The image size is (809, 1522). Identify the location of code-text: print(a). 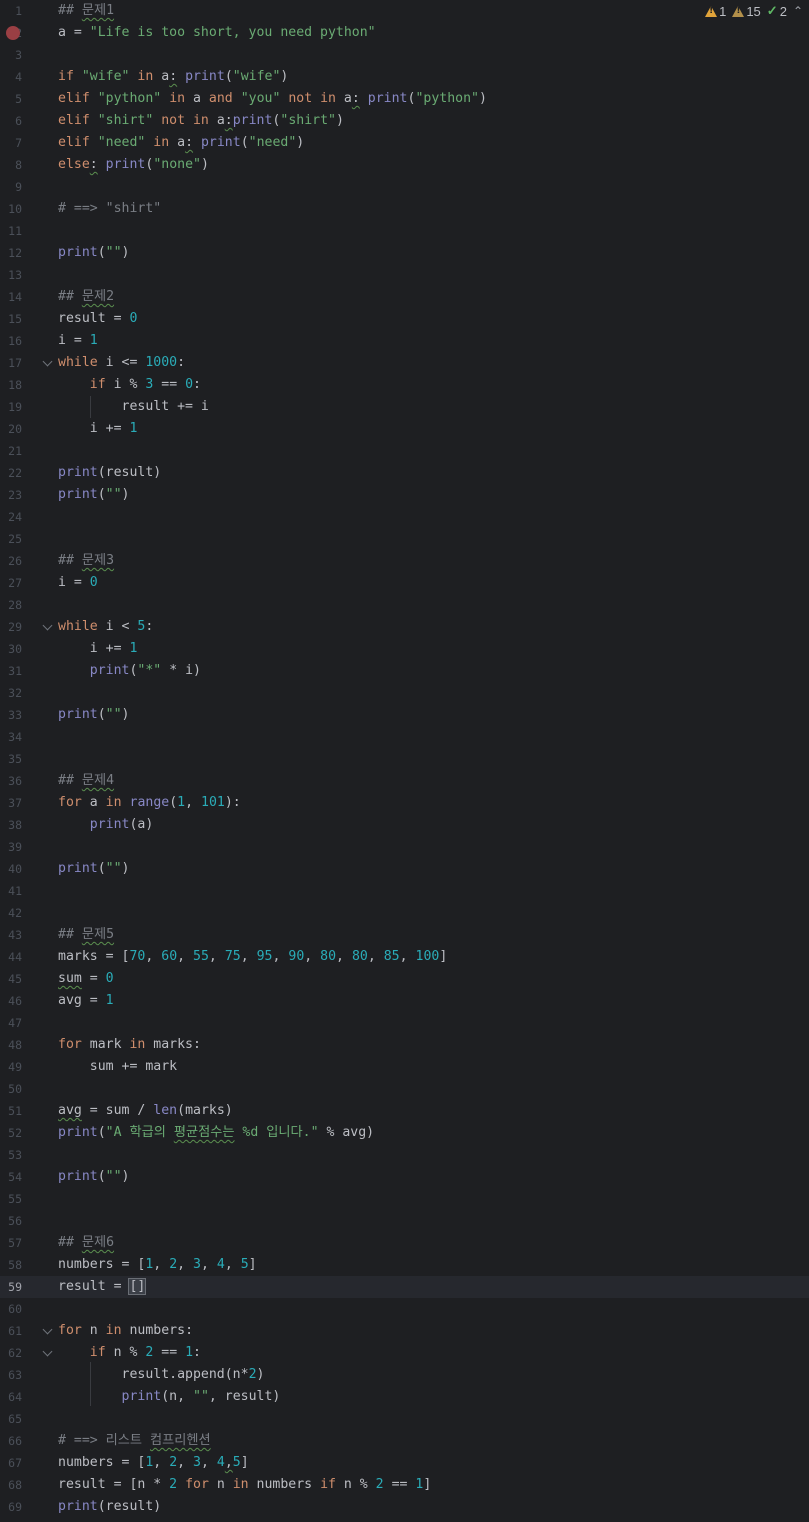
(106, 825).